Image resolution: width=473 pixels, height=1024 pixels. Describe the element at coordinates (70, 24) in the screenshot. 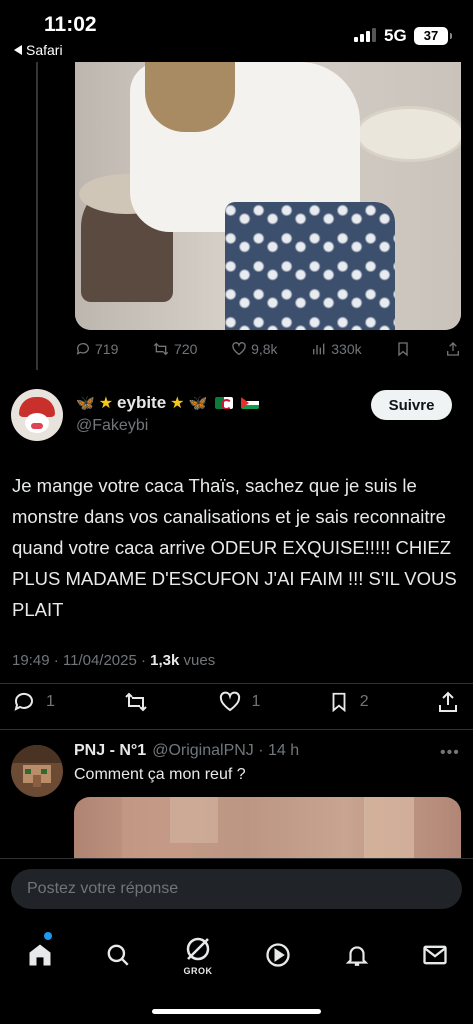

I see `status-time: 11:02` at that location.